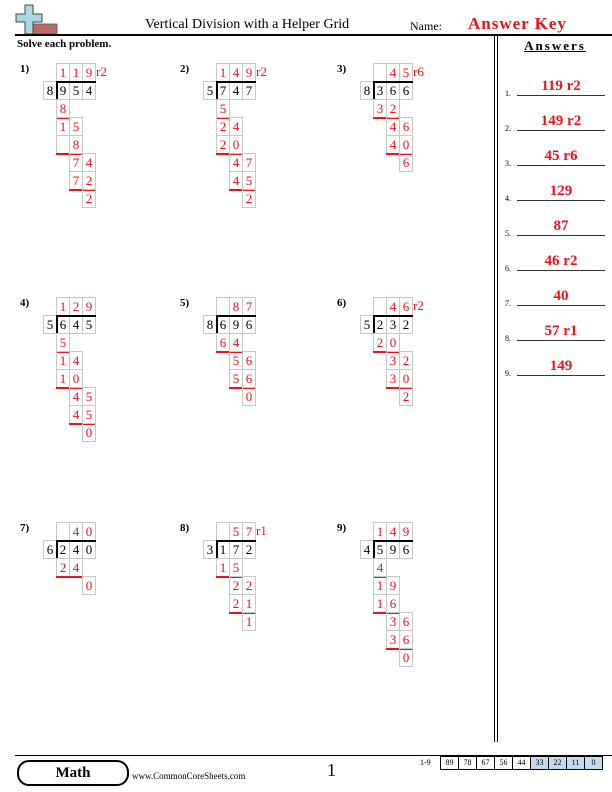  I want to click on quotient-digit: 8, so click(236, 306).